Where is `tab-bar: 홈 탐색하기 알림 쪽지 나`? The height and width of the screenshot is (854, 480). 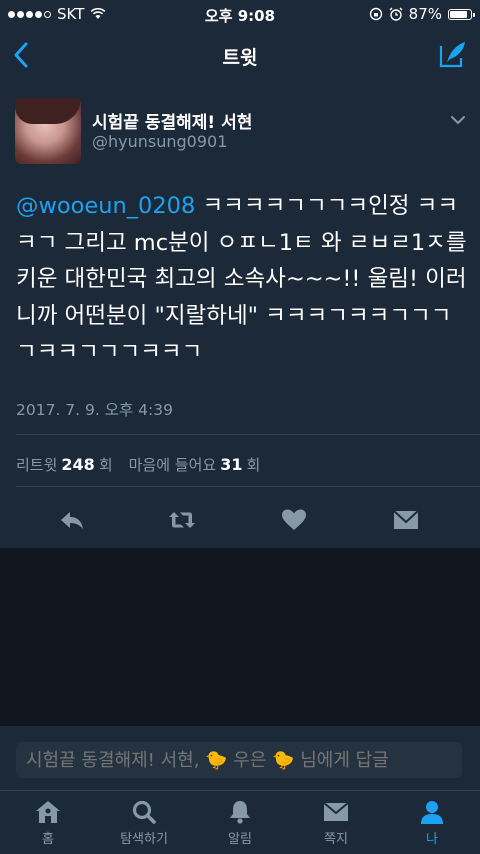 tab-bar: 홈 탐색하기 알림 쪽지 나 is located at coordinates (240, 822).